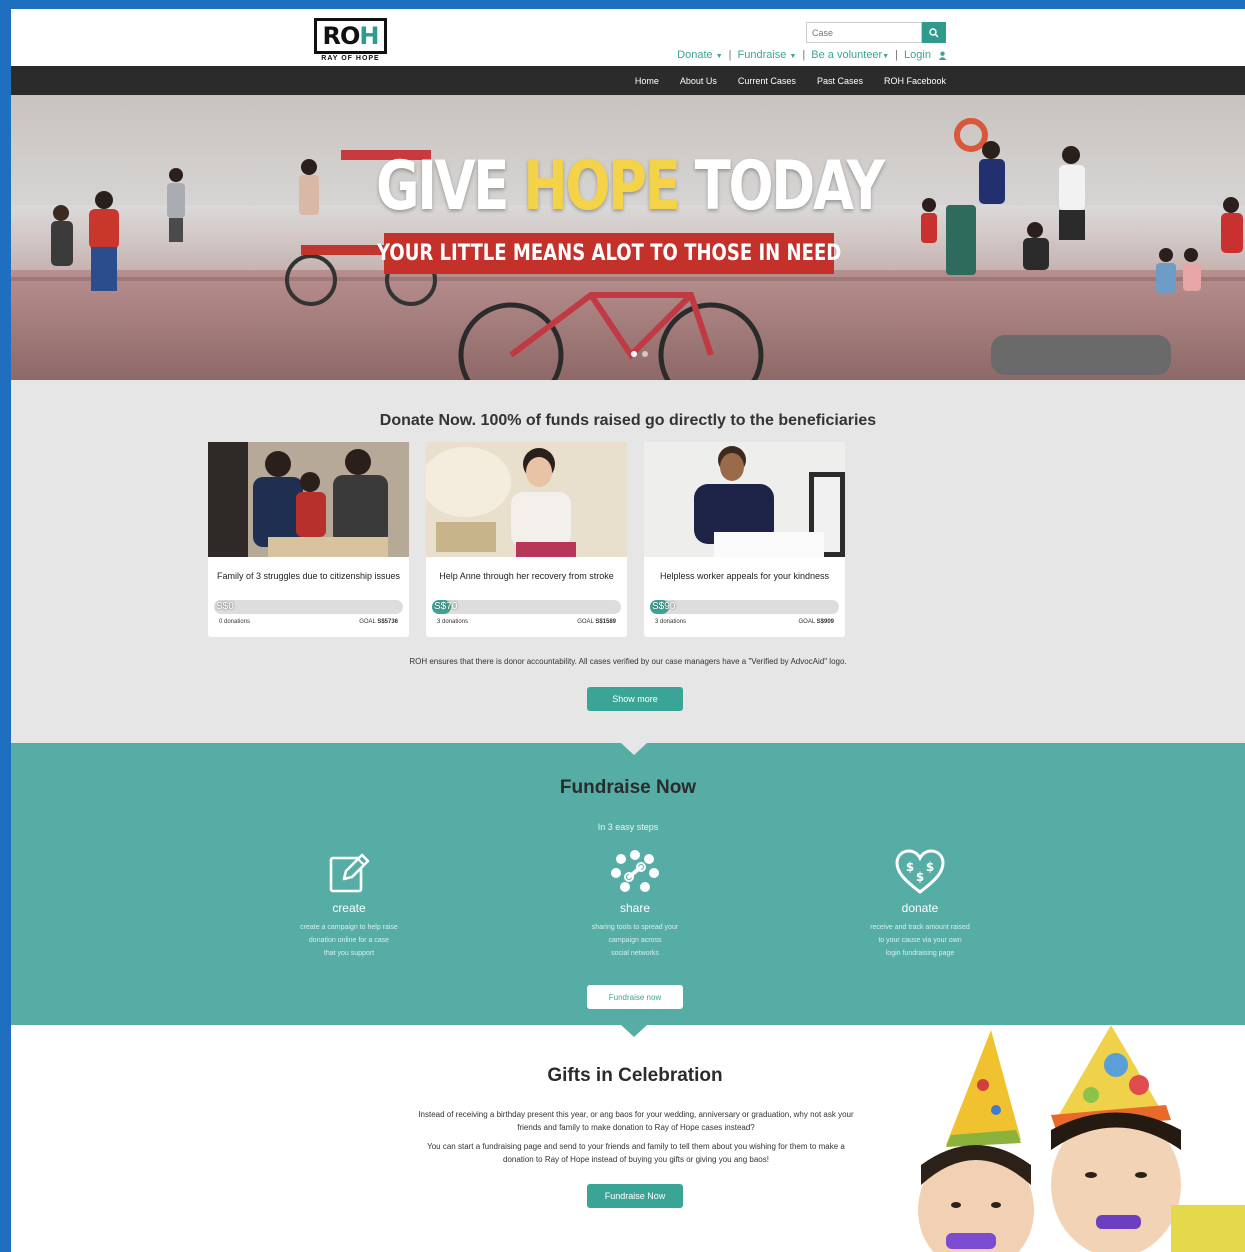 This screenshot has height=1252, width=1245. Describe the element at coordinates (920, 908) in the screenshot. I see `step-label: donate` at that location.